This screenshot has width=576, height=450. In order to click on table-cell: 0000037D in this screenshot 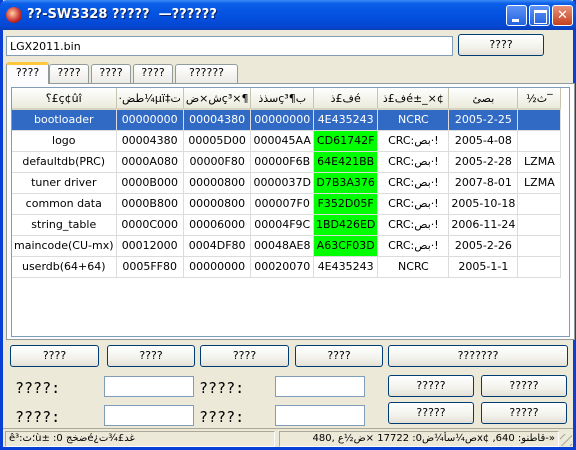, I will do `click(282, 183)`.